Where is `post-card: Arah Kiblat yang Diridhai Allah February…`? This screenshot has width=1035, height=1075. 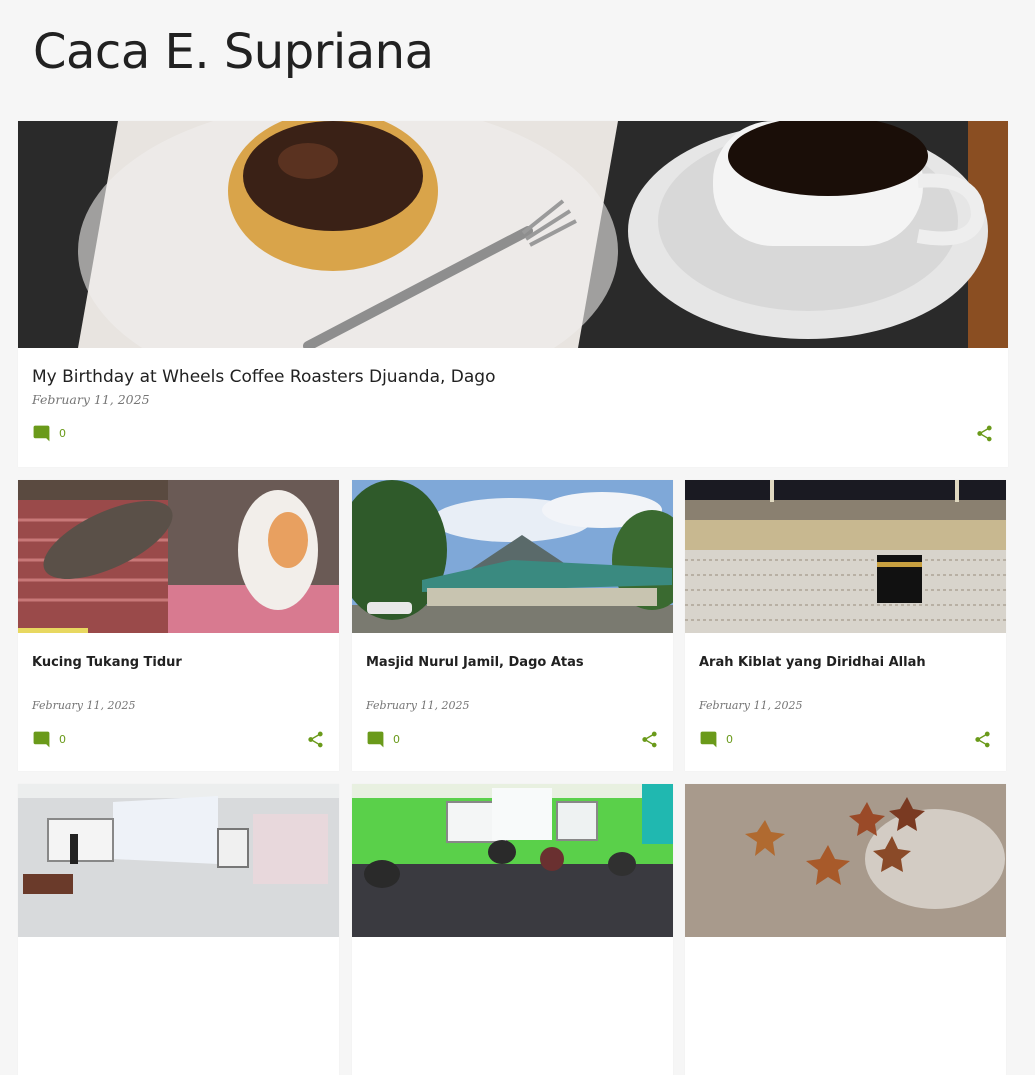
post-card: Arah Kiblat yang Diridhai Allah February… is located at coordinates (845, 625).